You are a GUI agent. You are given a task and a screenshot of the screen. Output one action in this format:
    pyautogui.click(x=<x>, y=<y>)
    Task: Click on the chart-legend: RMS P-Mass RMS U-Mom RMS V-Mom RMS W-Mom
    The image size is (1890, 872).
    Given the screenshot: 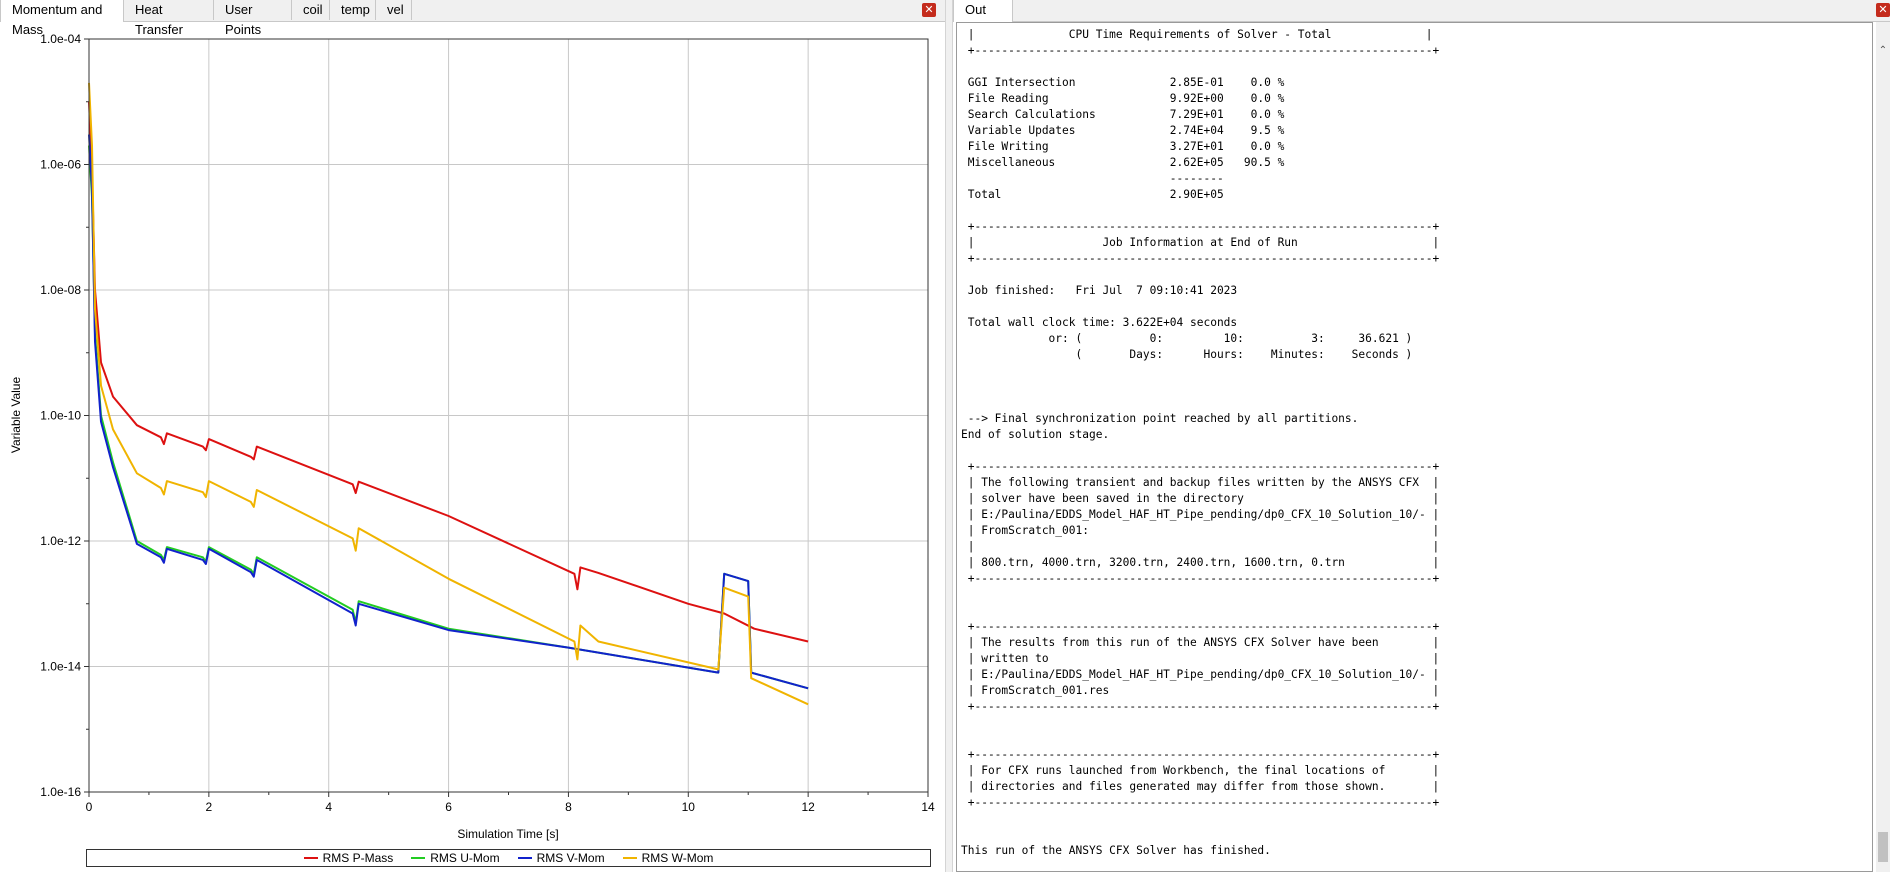 What is the action you would take?
    pyautogui.click(x=508, y=858)
    